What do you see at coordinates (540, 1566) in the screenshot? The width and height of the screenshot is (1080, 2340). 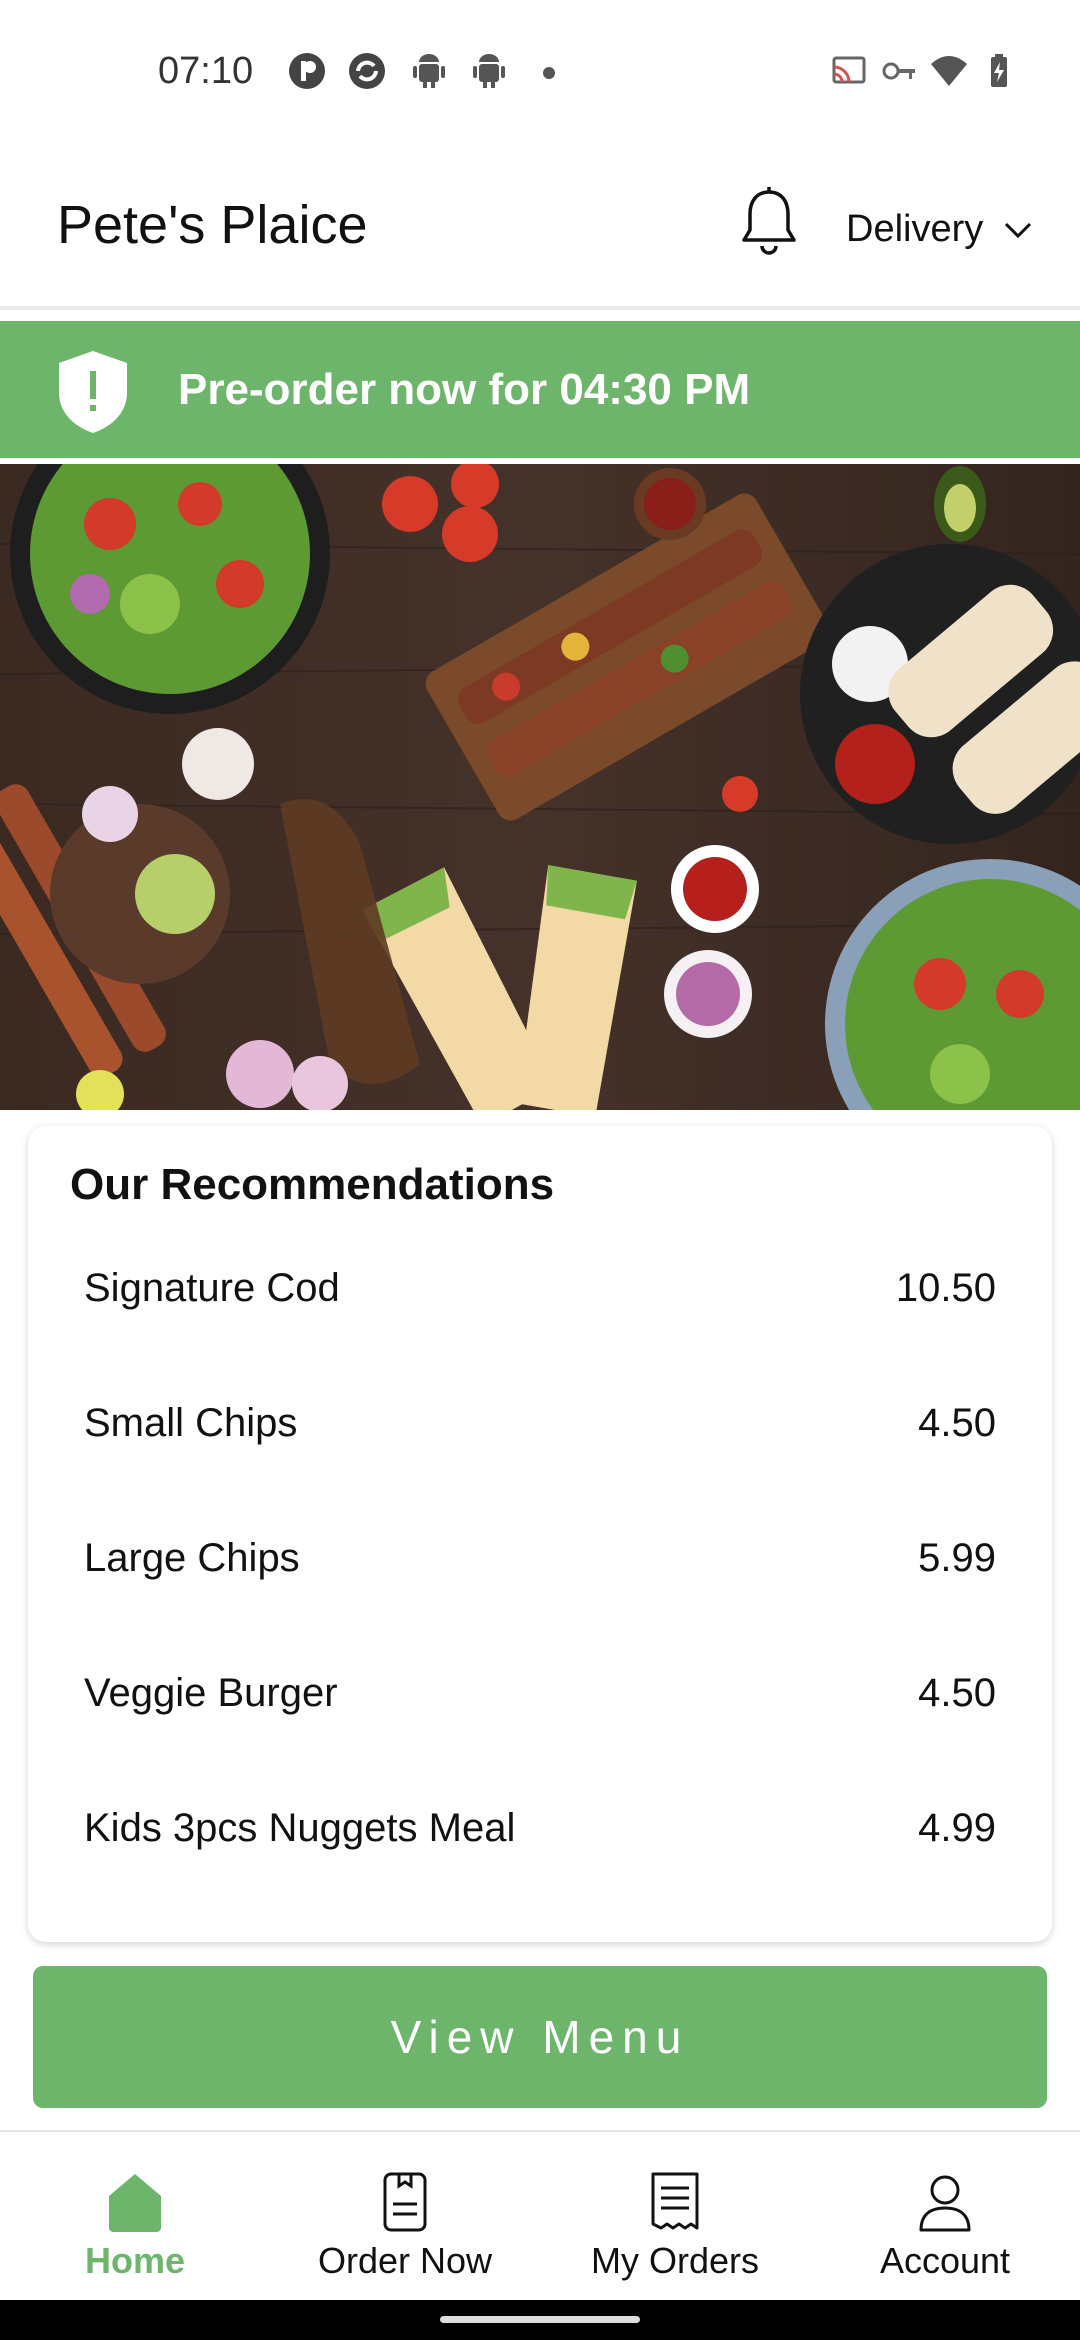 I see `recommendation-item: Large Chips 5.99` at bounding box center [540, 1566].